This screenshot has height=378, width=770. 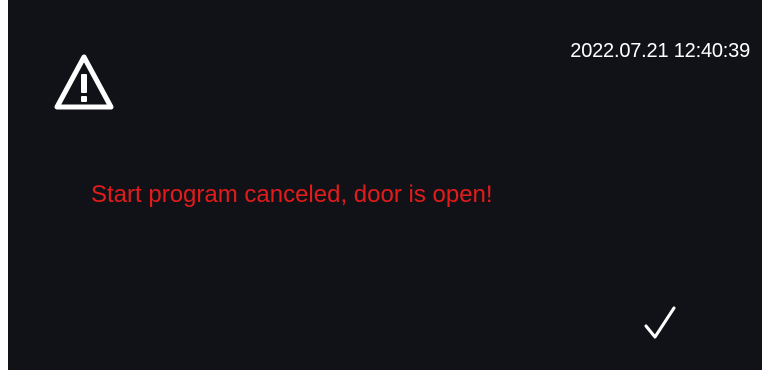 I want to click on confirm-button, so click(x=660, y=323).